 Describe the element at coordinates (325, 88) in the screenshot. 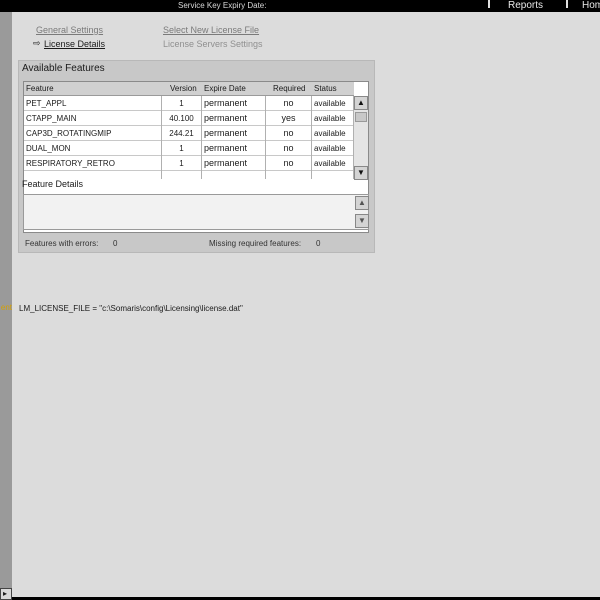

I see `column-status: Status` at that location.